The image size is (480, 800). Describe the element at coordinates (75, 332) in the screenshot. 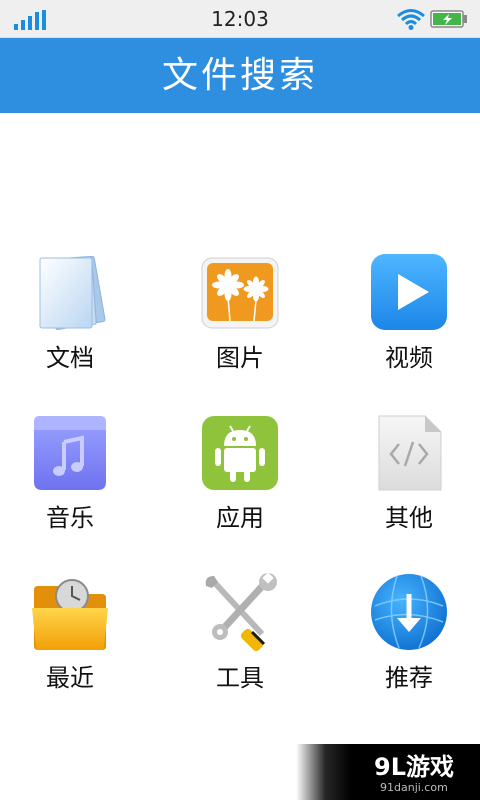

I see `category-documents: 文档` at that location.